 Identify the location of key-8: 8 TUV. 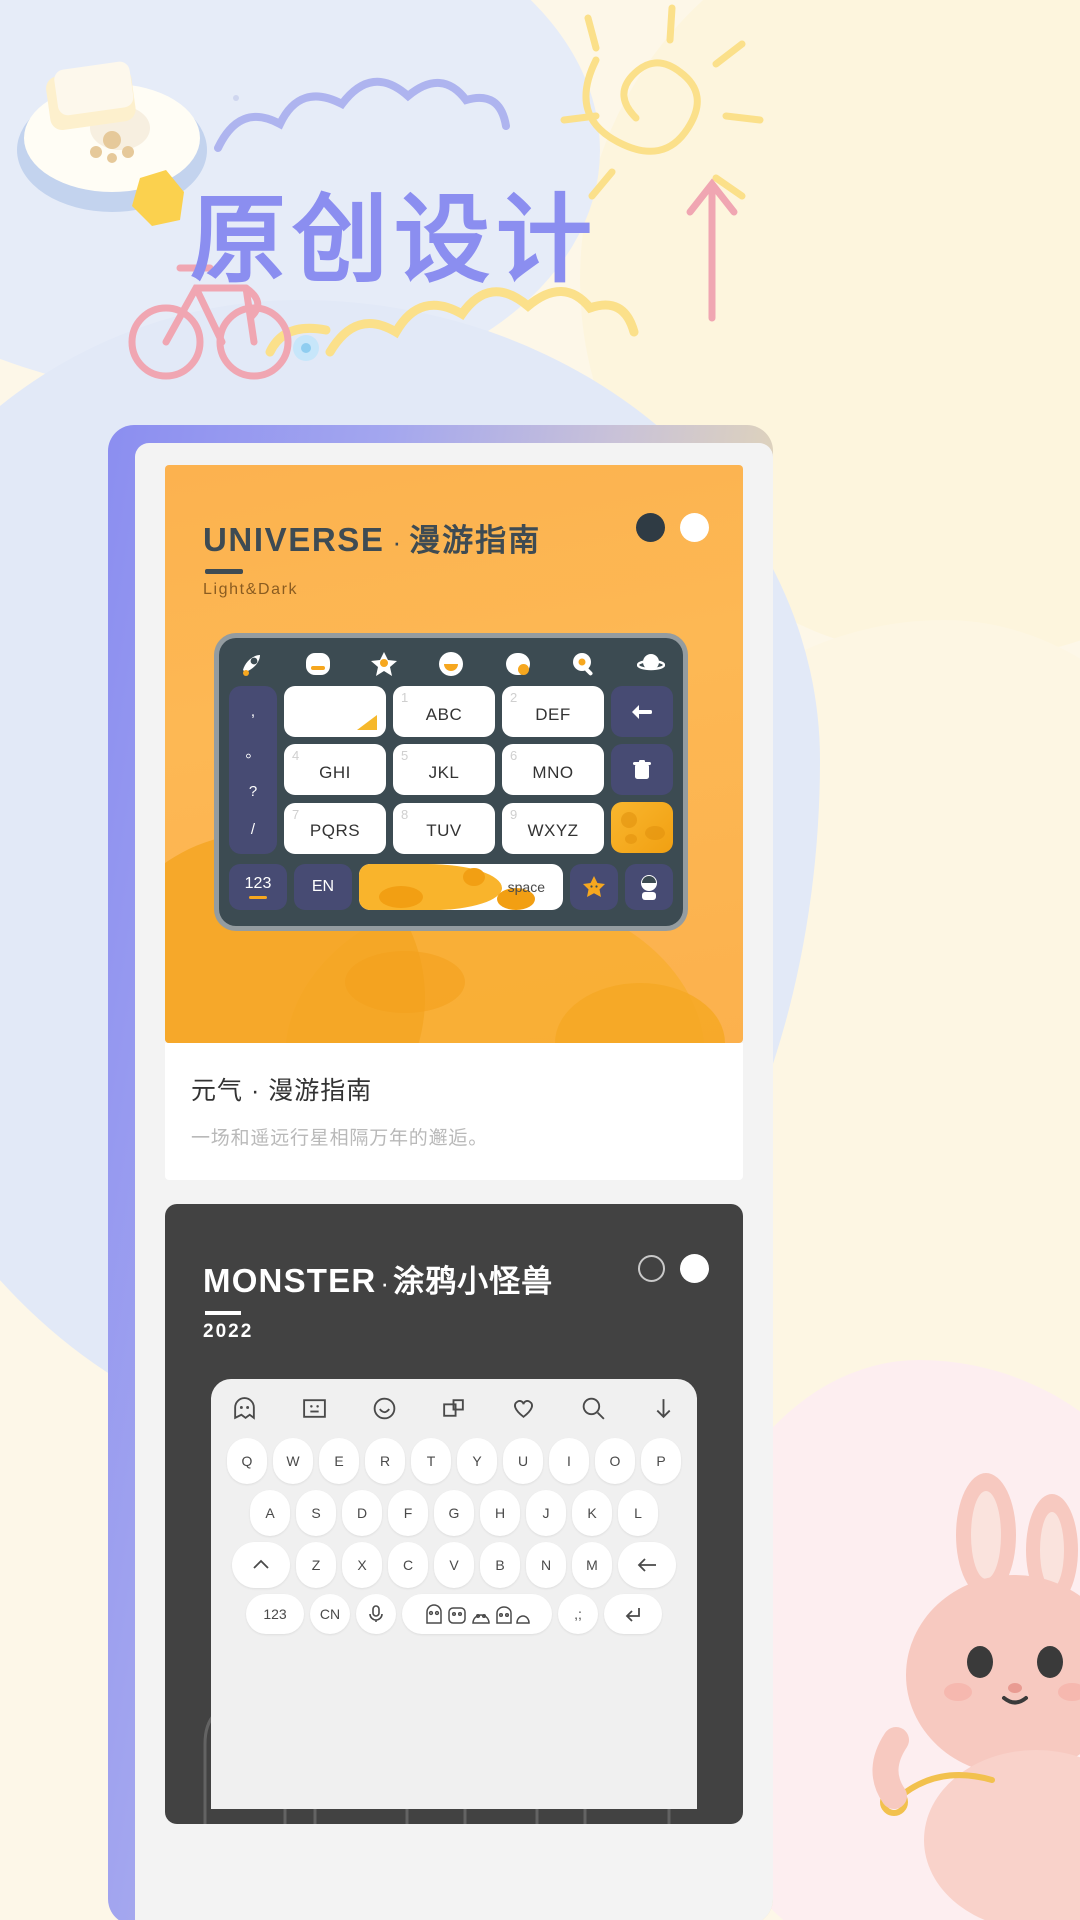
(444, 828).